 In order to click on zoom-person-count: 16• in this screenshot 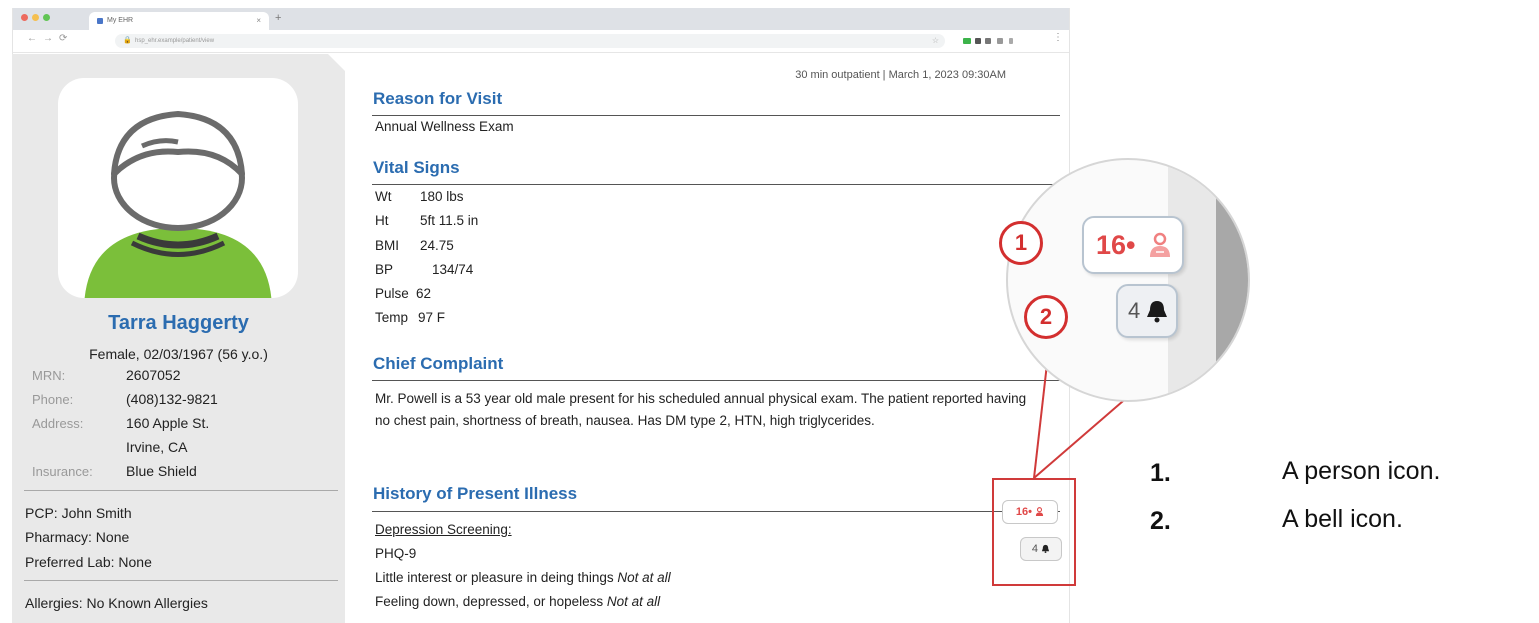, I will do `click(1116, 245)`.